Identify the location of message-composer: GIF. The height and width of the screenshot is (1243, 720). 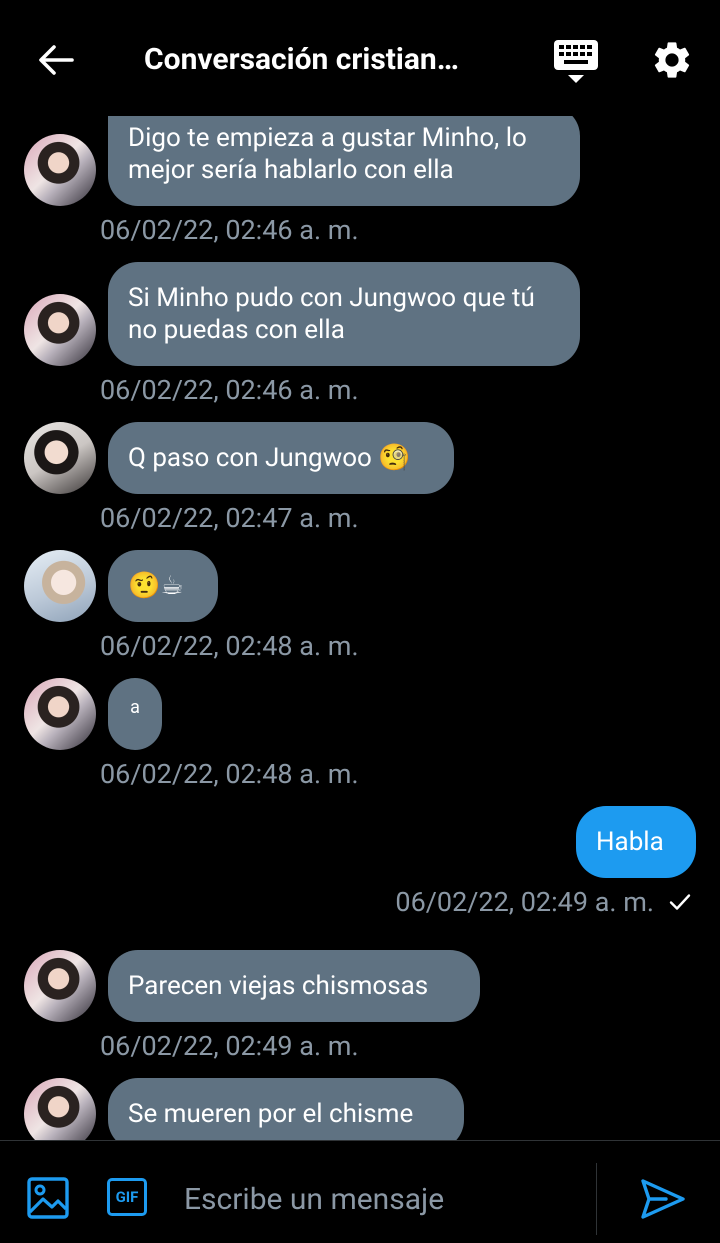
(360, 1191).